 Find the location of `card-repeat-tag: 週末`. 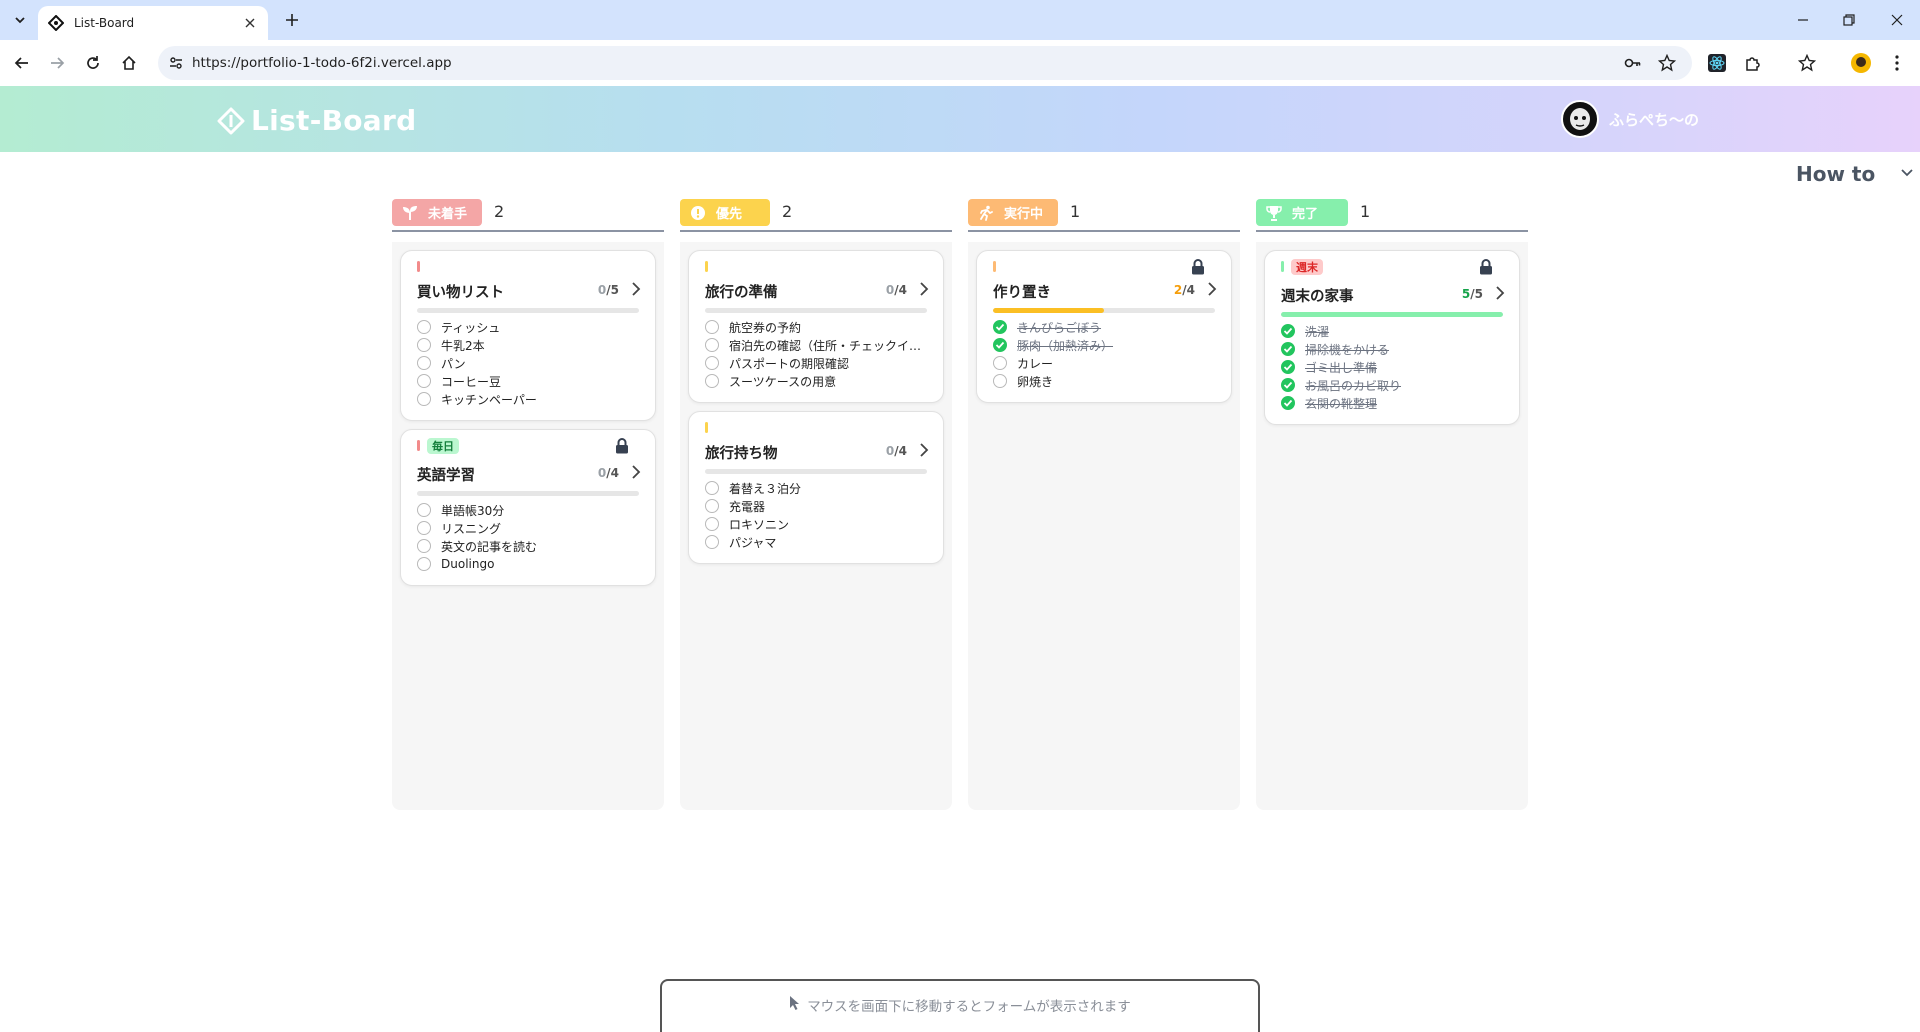

card-repeat-tag: 週末 is located at coordinates (1307, 267).